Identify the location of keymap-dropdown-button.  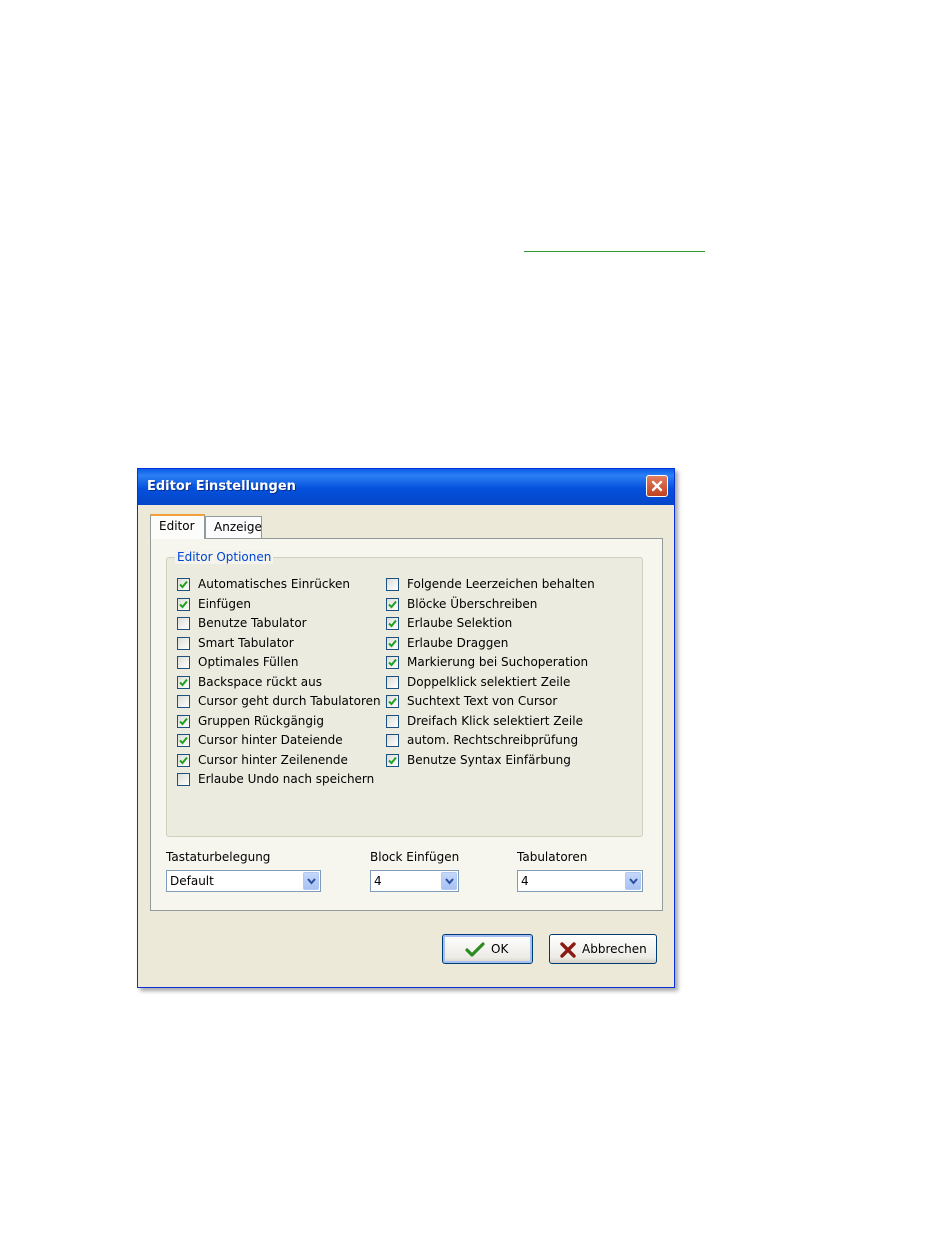
(311, 881).